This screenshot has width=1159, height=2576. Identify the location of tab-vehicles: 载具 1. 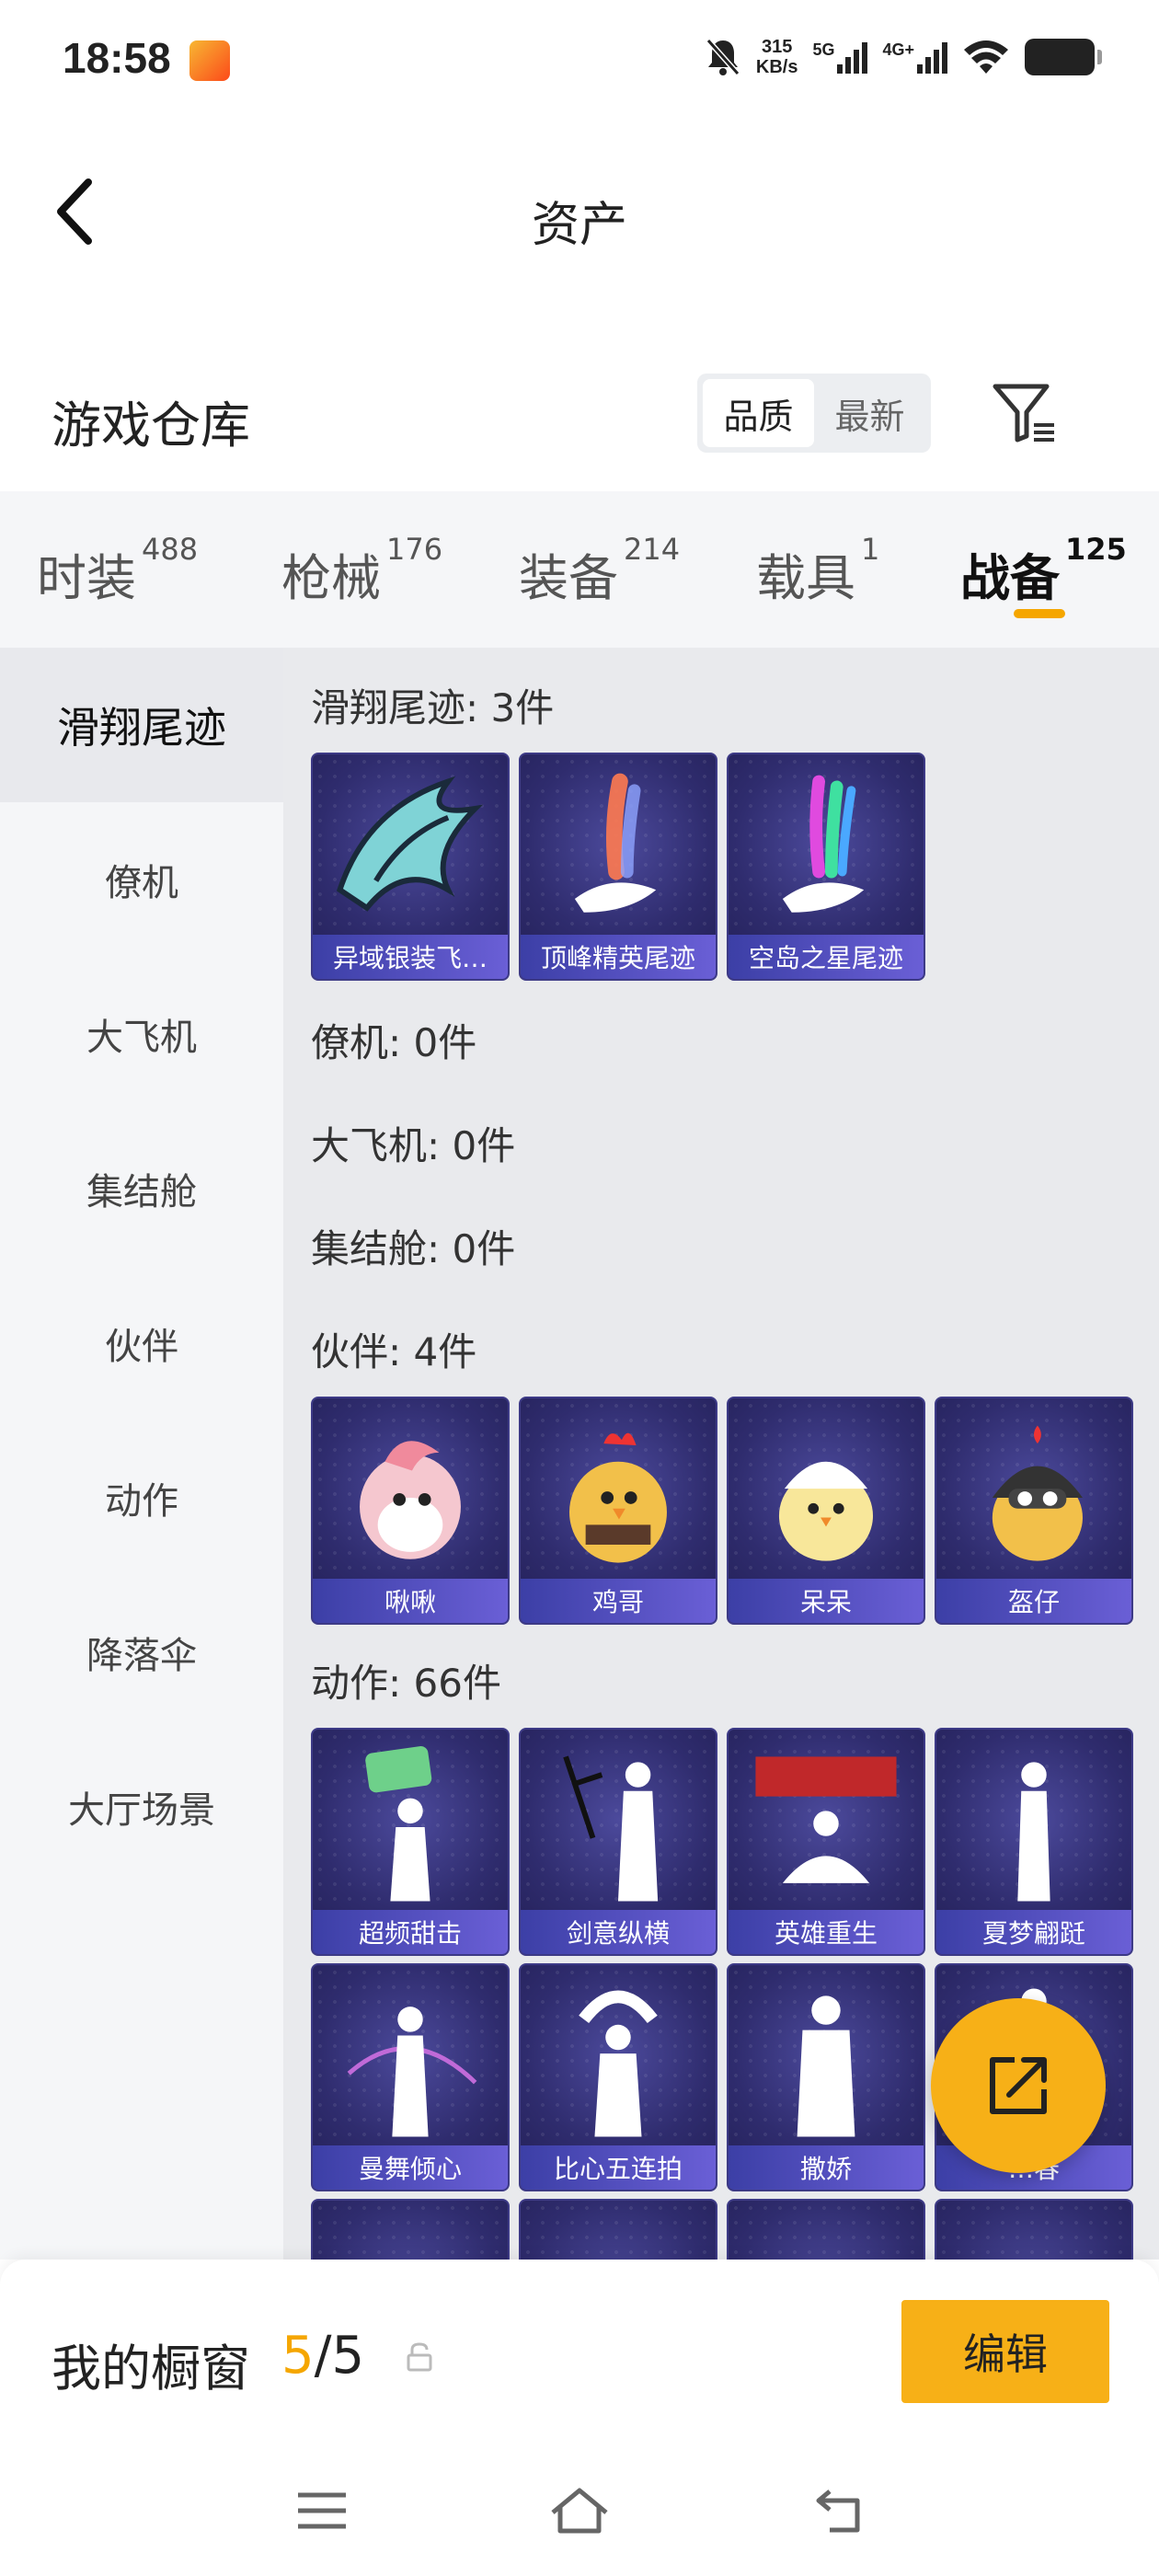
(817, 571).